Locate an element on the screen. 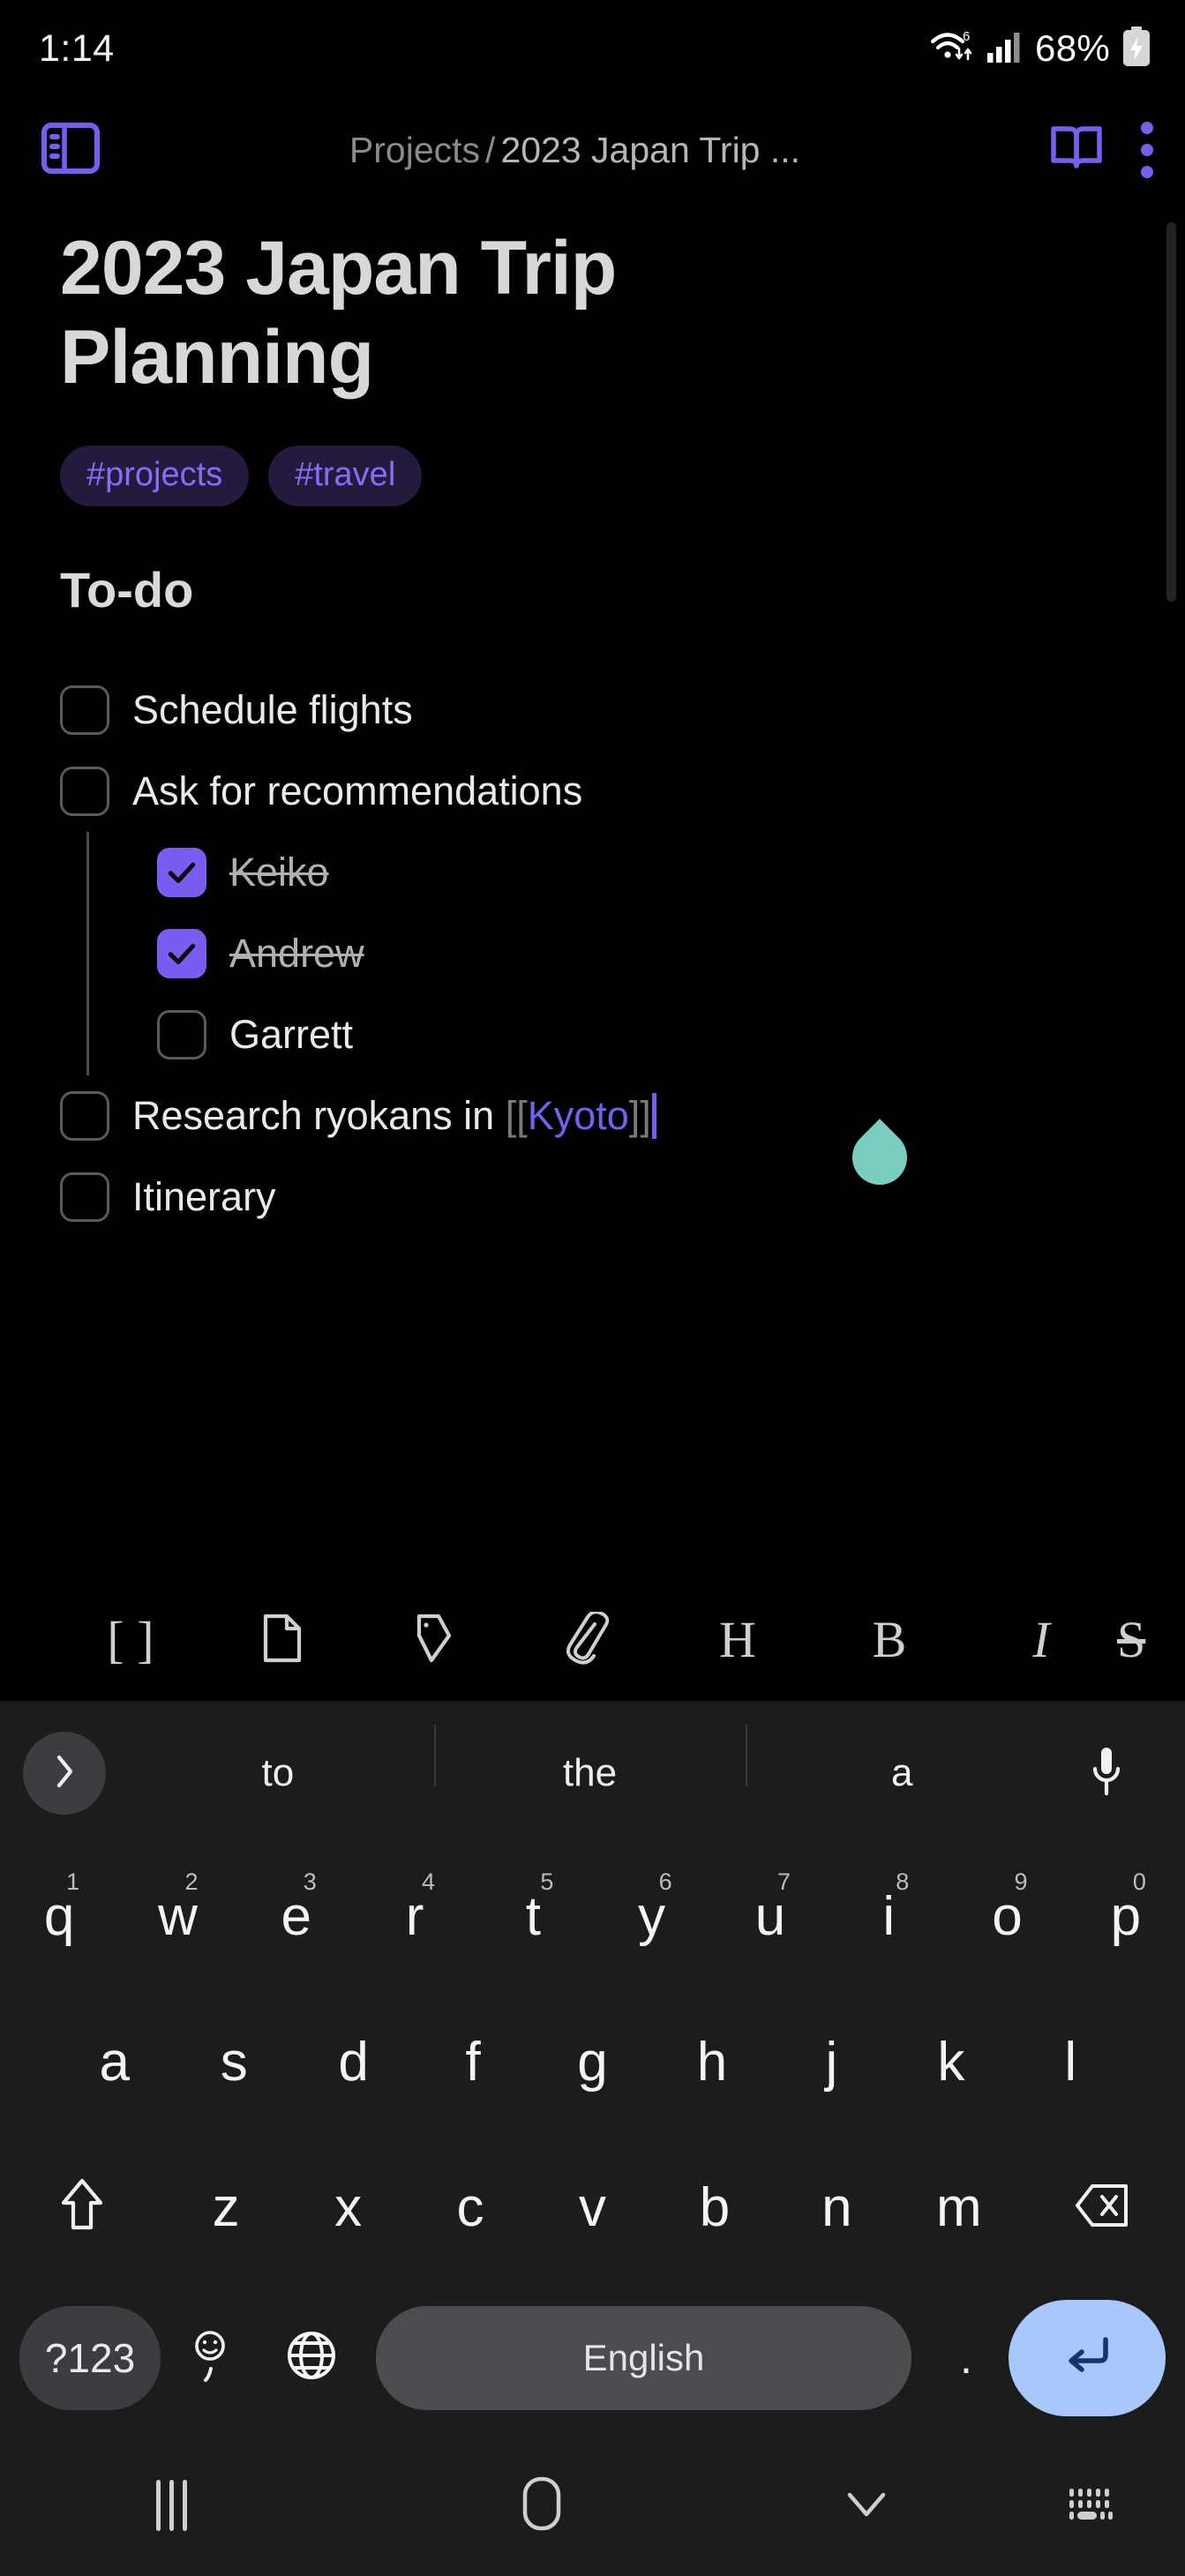 Image resolution: width=1185 pixels, height=2576 pixels. insert-note-link-button is located at coordinates (282, 1641).